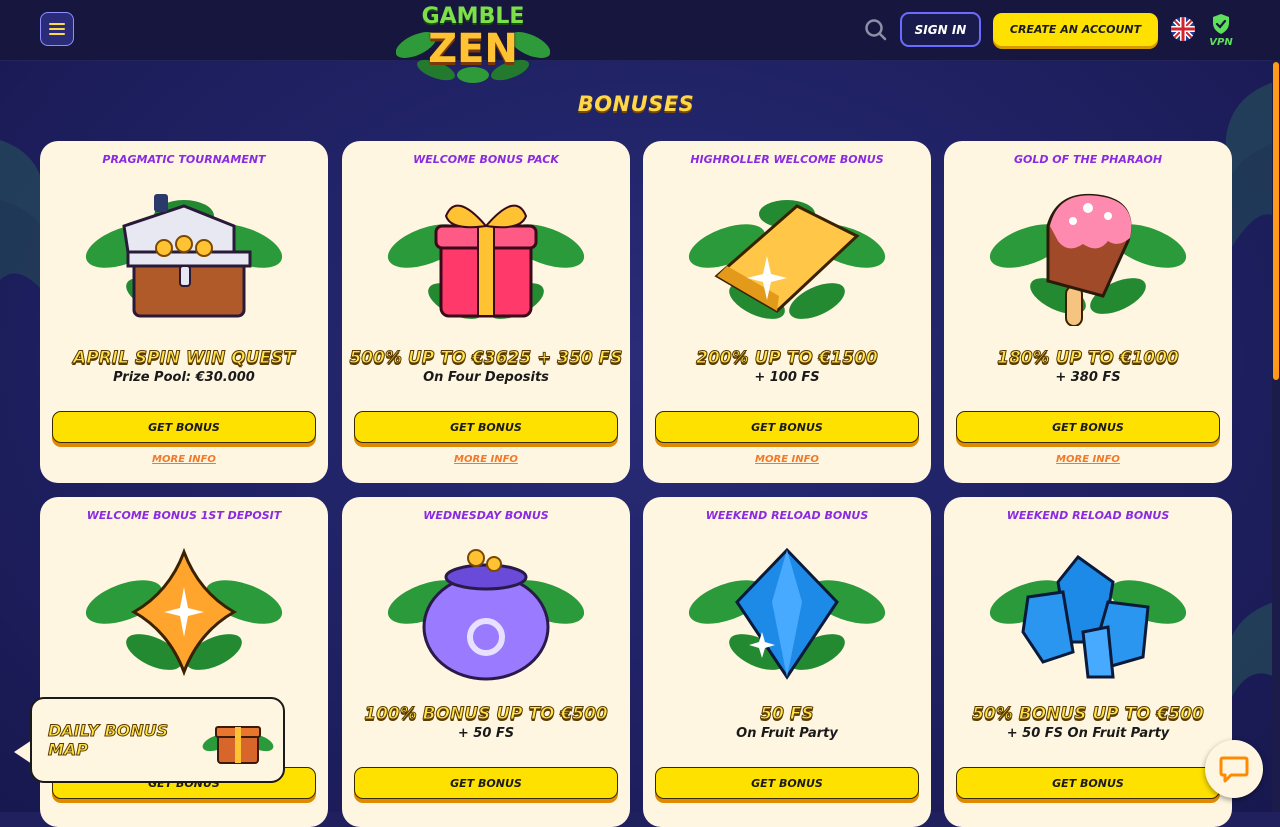  I want to click on vpn-label: VPN, so click(1221, 42).